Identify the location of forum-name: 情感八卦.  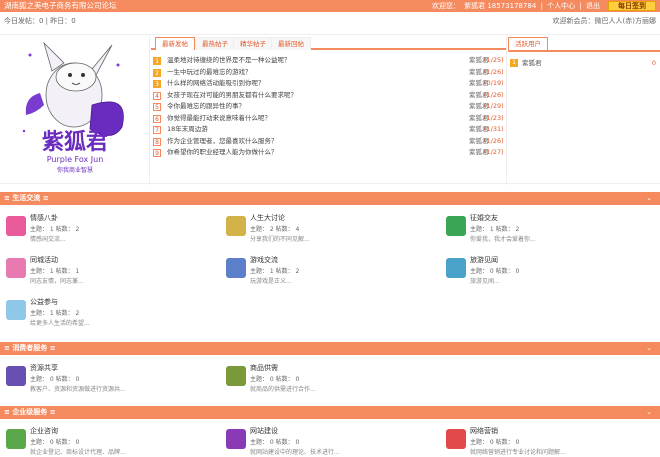
(44, 218).